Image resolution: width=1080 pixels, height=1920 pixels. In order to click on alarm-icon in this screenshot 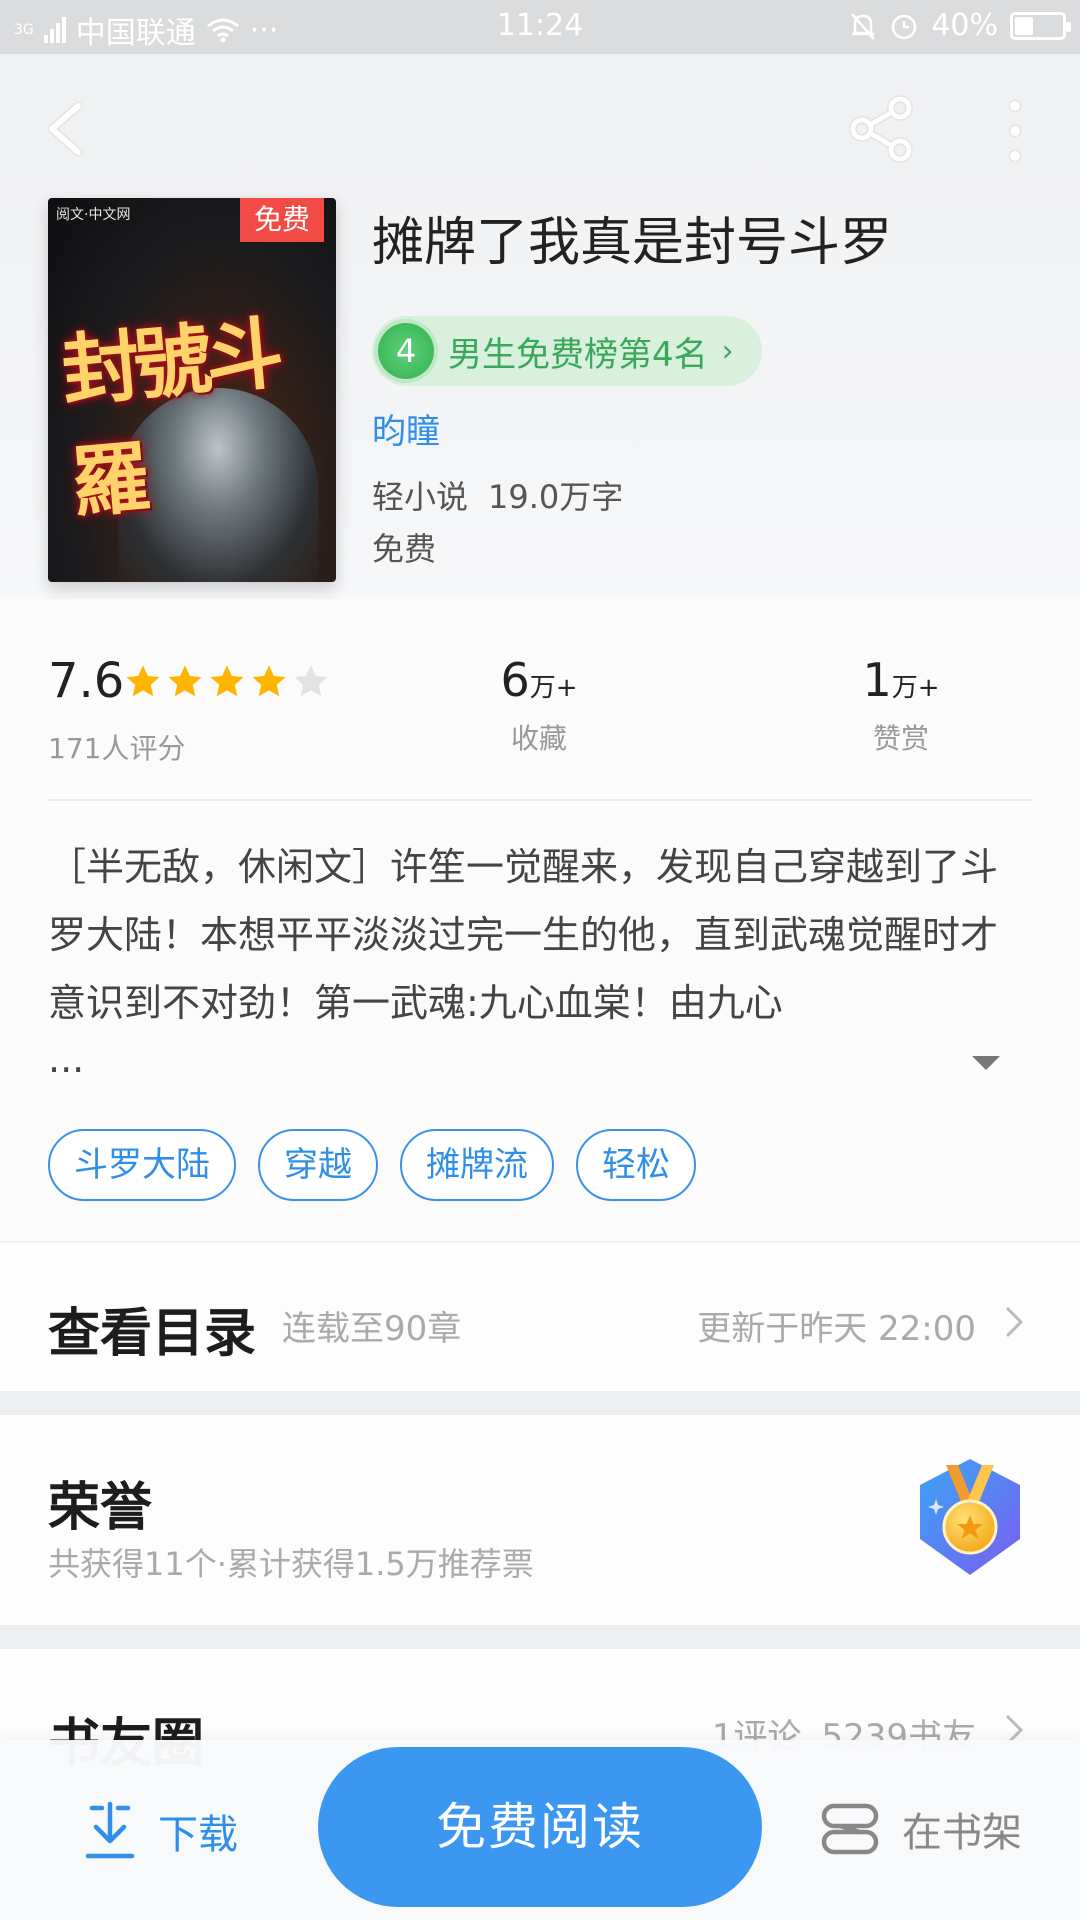, I will do `click(904, 26)`.